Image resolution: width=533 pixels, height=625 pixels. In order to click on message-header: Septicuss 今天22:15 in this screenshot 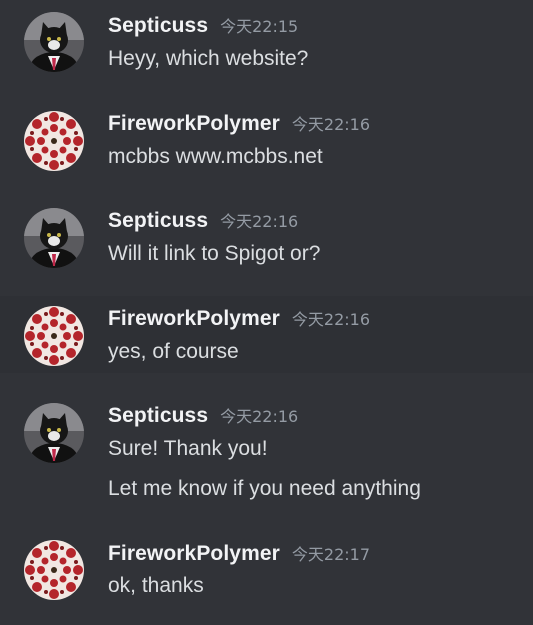, I will do `click(203, 26)`.